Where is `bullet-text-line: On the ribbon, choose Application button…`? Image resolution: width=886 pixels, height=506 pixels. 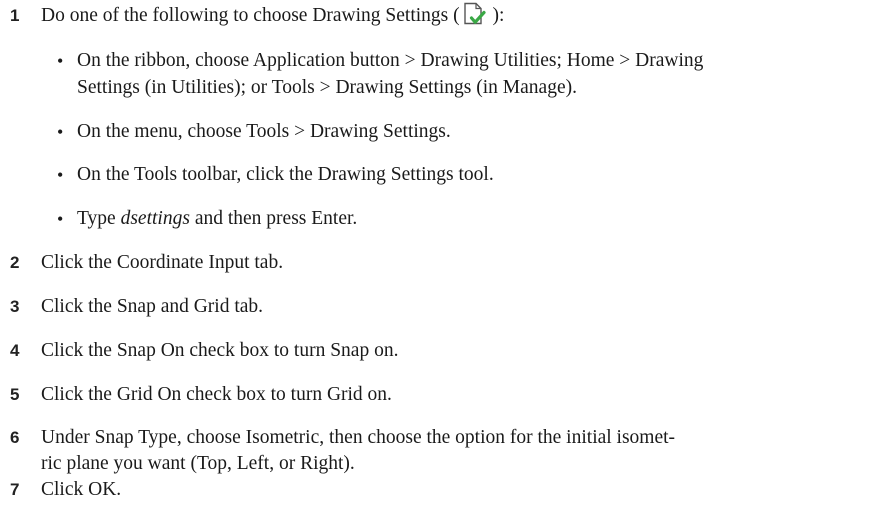 bullet-text-line: On the ribbon, choose Application button… is located at coordinates (390, 60).